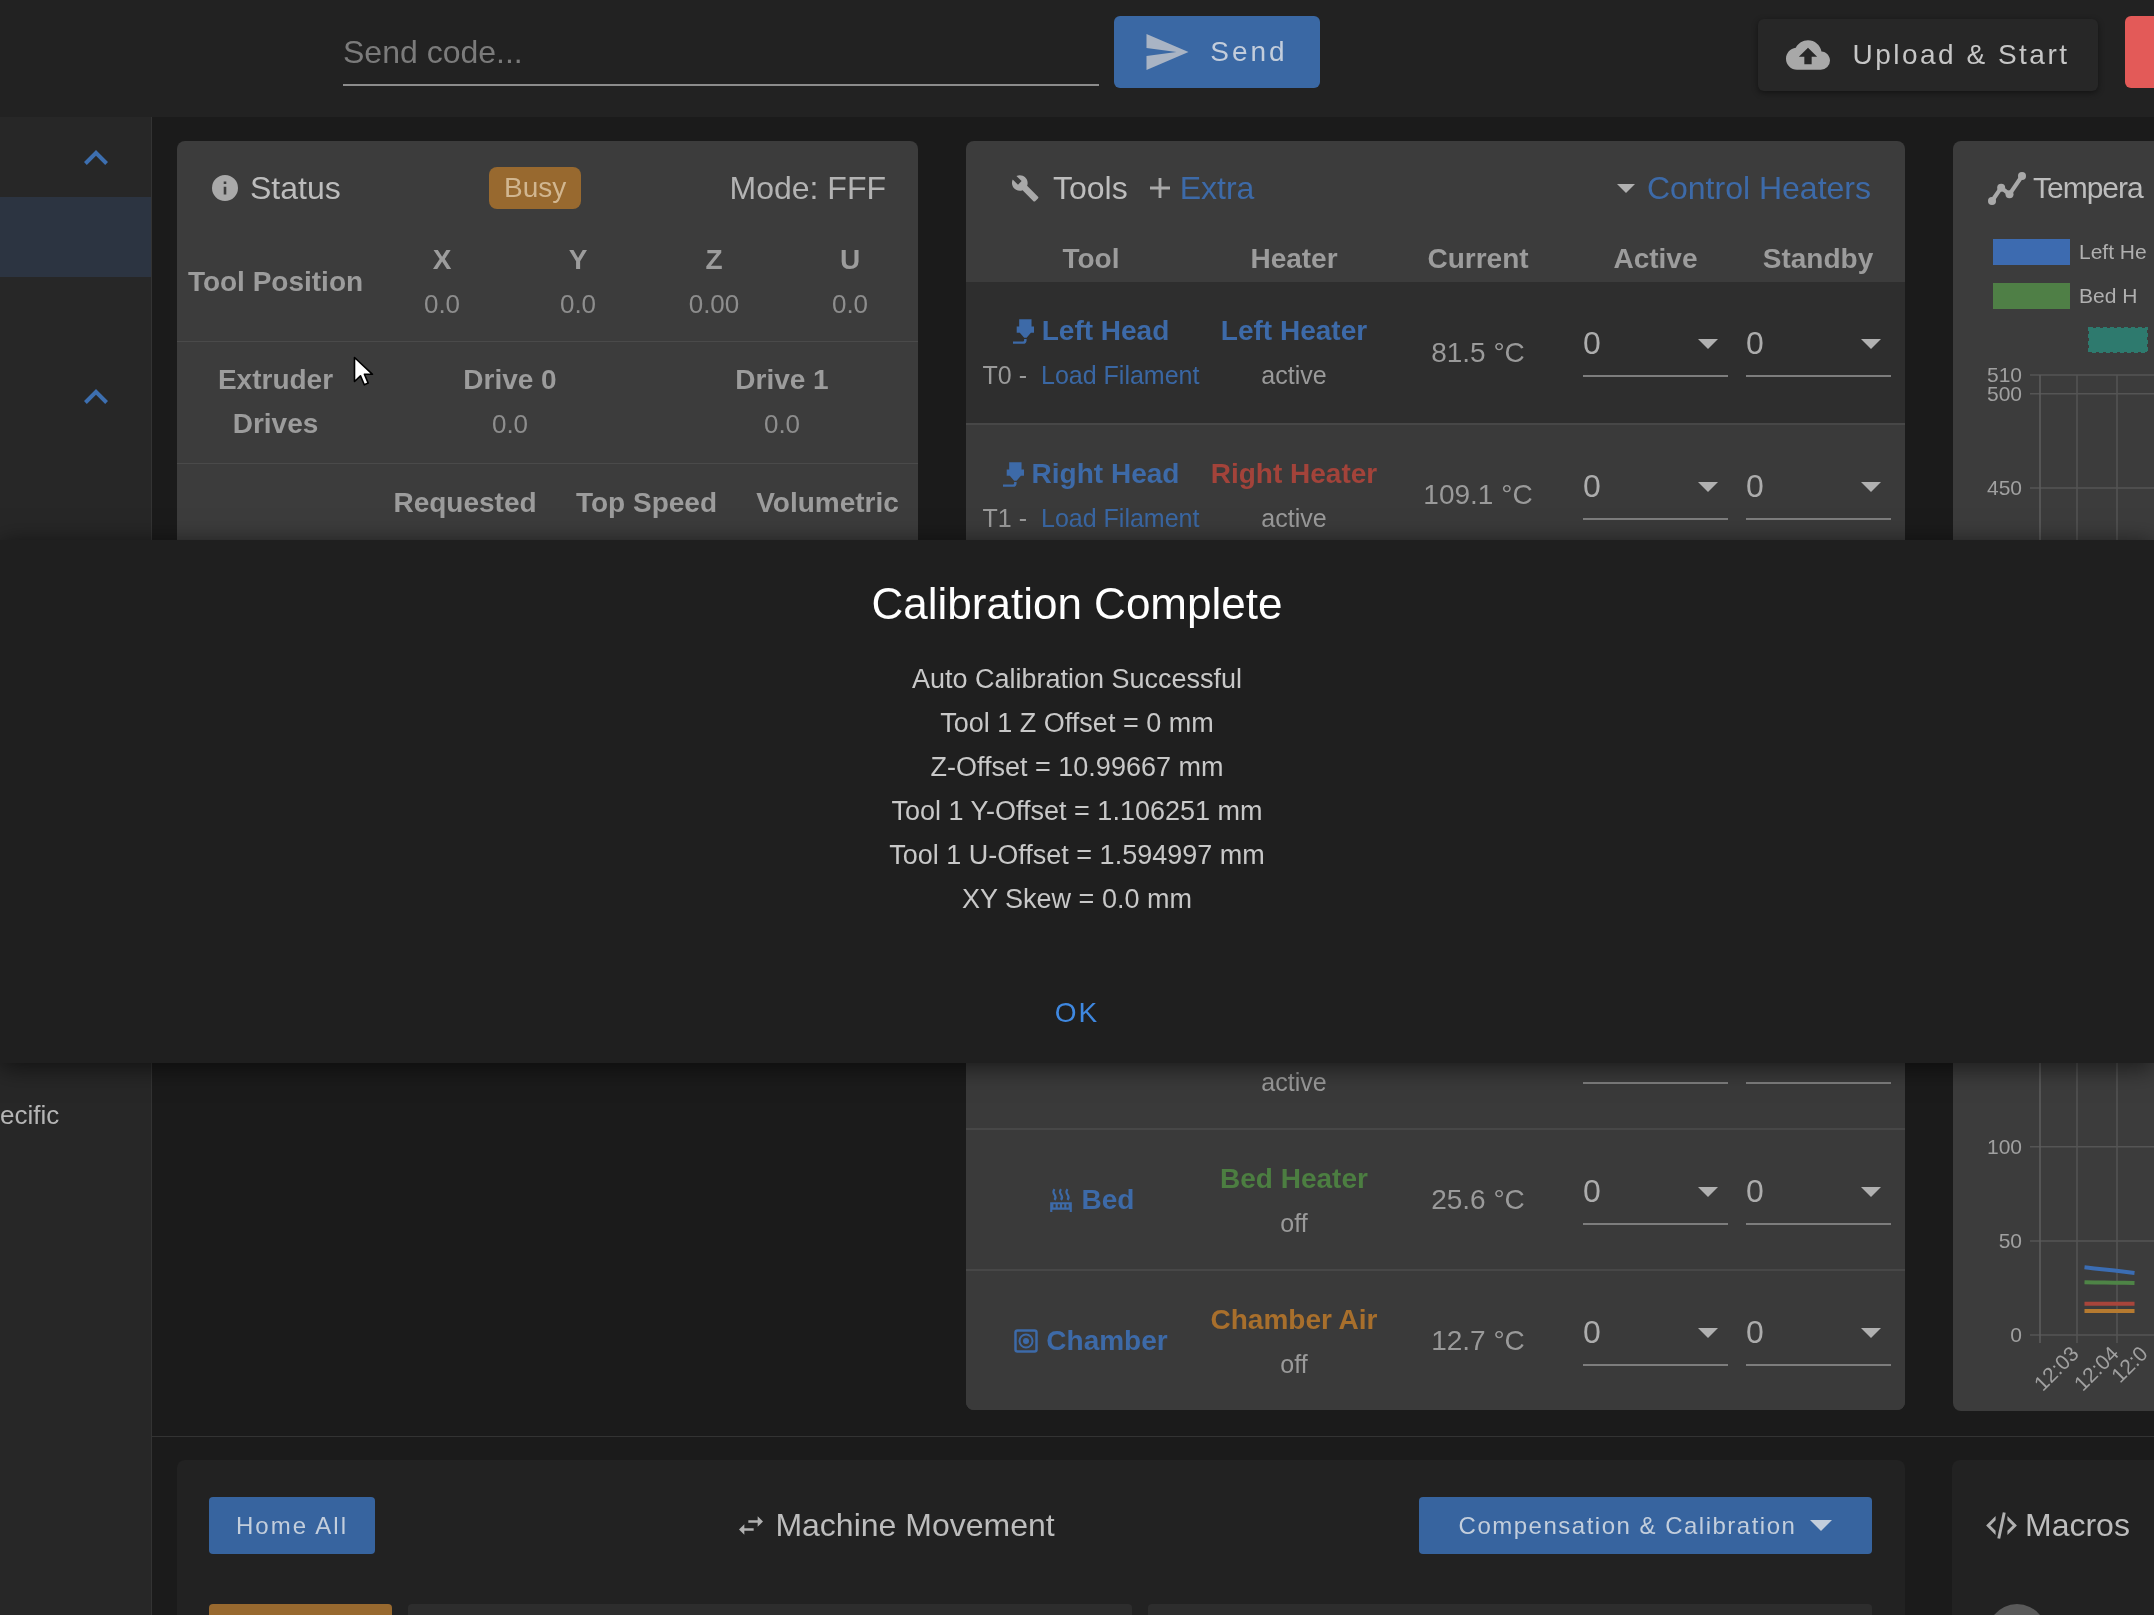  Describe the element at coordinates (1077, 604) in the screenshot. I see `dialog-title: Calibration Complete` at that location.